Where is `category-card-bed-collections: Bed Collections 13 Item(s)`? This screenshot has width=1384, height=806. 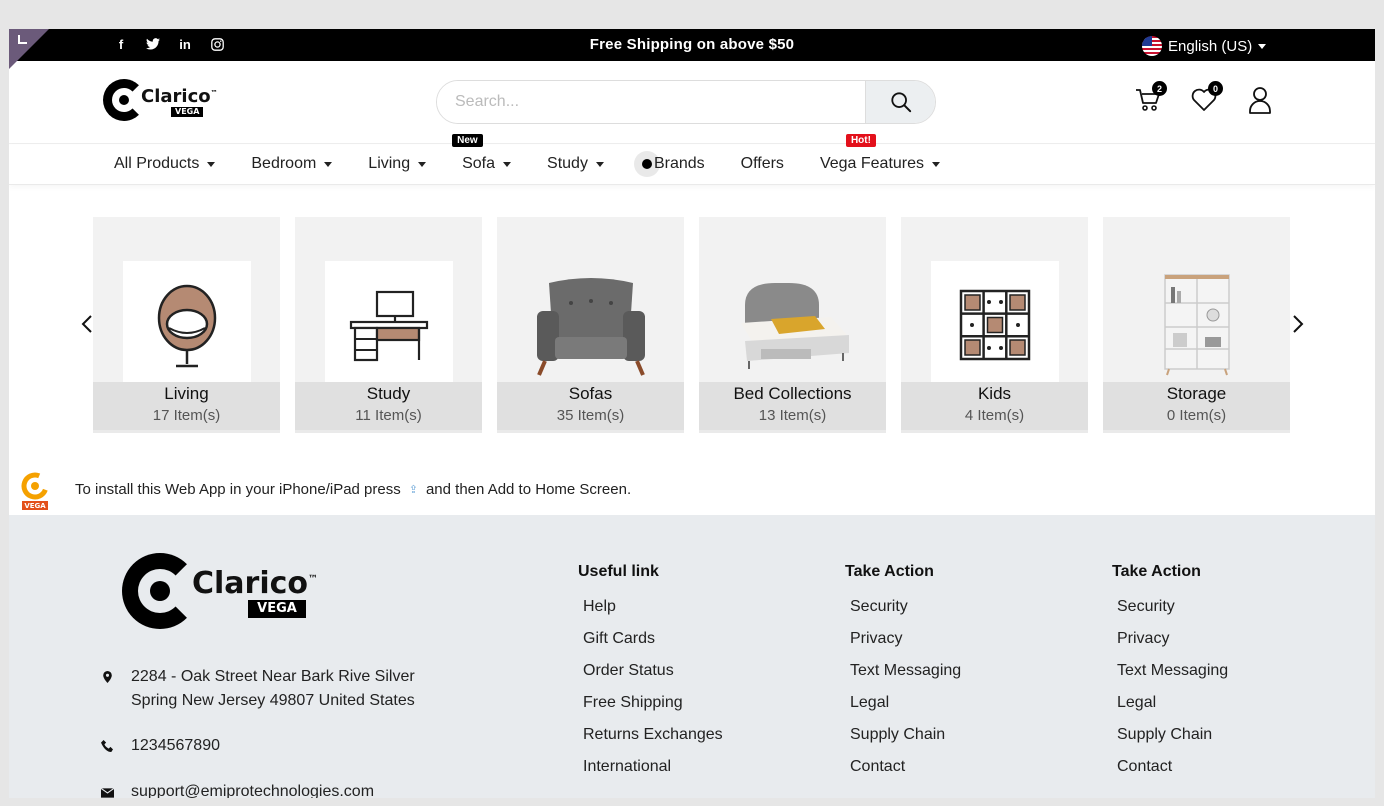 category-card-bed-collections: Bed Collections 13 Item(s) is located at coordinates (792, 325).